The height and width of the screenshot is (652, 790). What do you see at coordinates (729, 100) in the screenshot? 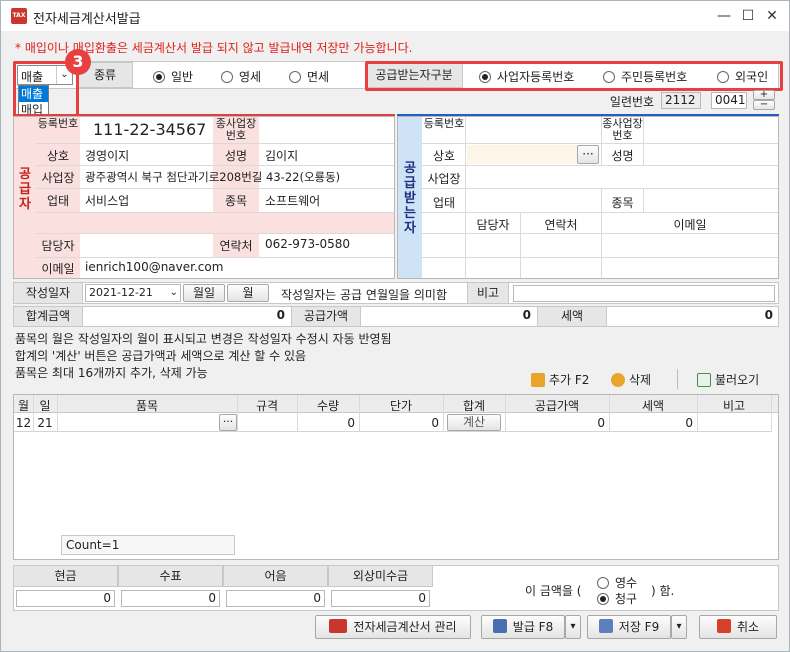
I see `serial-field-2: 0041` at bounding box center [729, 100].